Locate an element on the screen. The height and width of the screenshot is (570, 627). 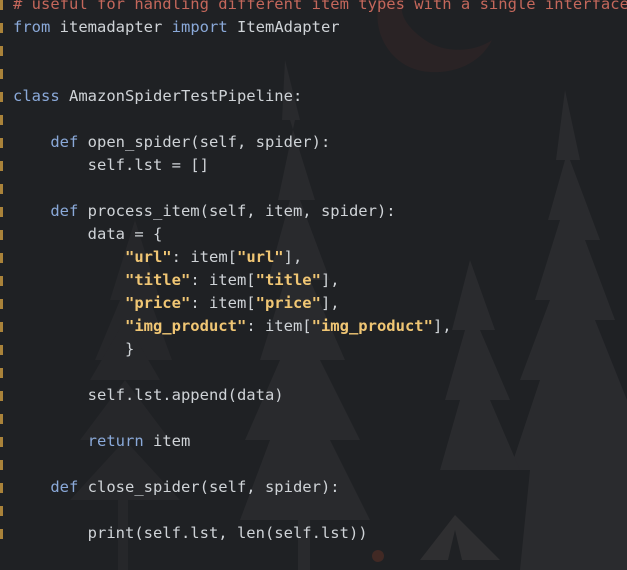
code-token: open_spider(self, spider): is located at coordinates (204, 142).